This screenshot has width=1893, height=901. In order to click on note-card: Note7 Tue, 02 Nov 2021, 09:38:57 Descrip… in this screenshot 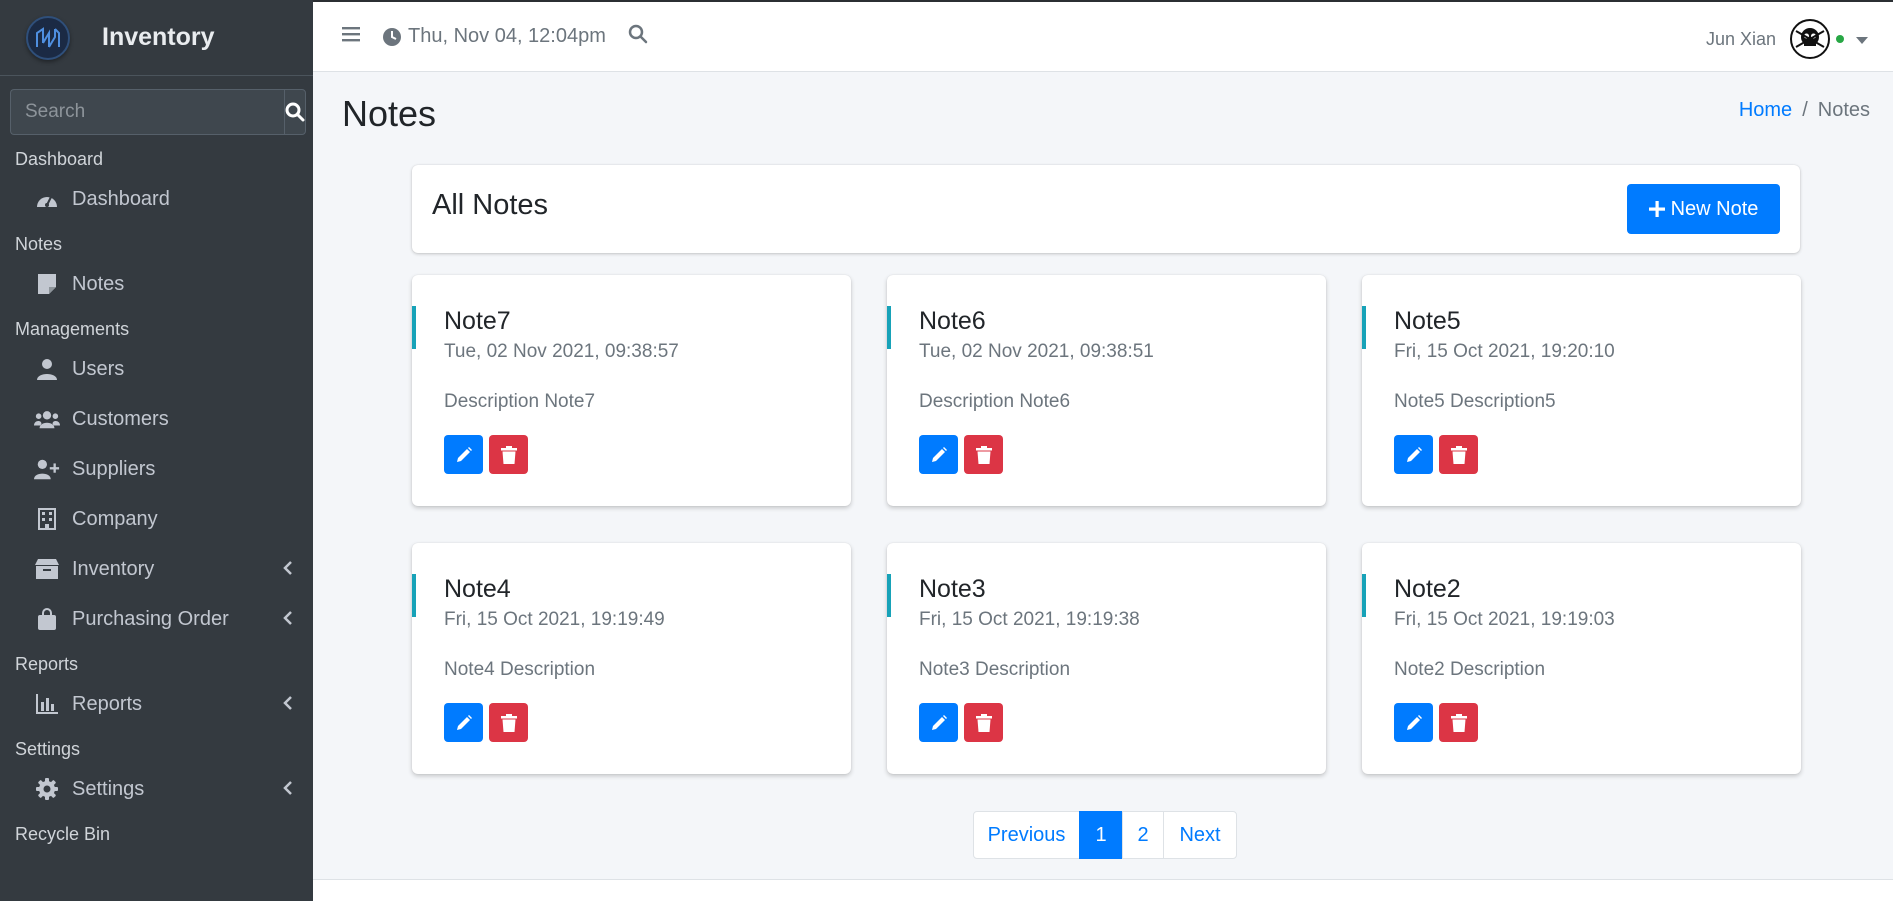, I will do `click(631, 390)`.